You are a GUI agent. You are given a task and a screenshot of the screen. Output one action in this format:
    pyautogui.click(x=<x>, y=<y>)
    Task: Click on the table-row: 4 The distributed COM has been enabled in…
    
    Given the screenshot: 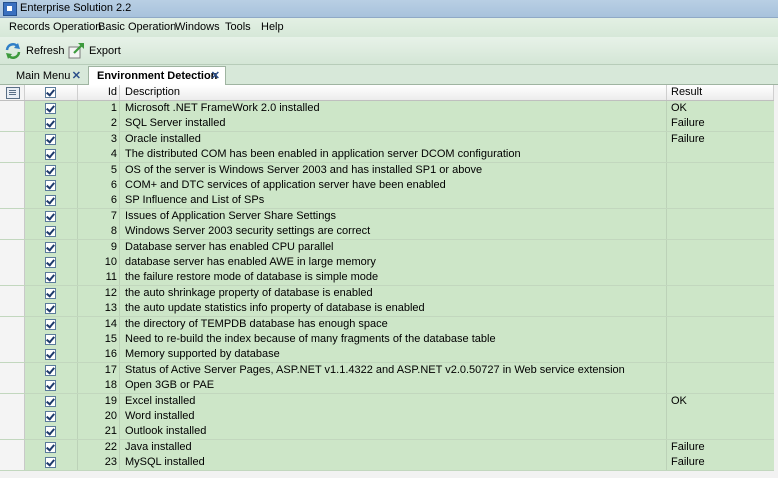 What is the action you would take?
    pyautogui.click(x=387, y=155)
    